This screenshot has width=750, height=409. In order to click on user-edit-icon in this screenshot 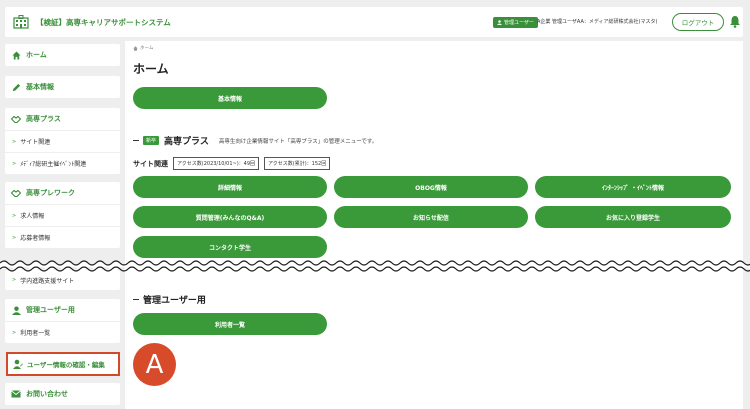, I will do `click(18, 364)`.